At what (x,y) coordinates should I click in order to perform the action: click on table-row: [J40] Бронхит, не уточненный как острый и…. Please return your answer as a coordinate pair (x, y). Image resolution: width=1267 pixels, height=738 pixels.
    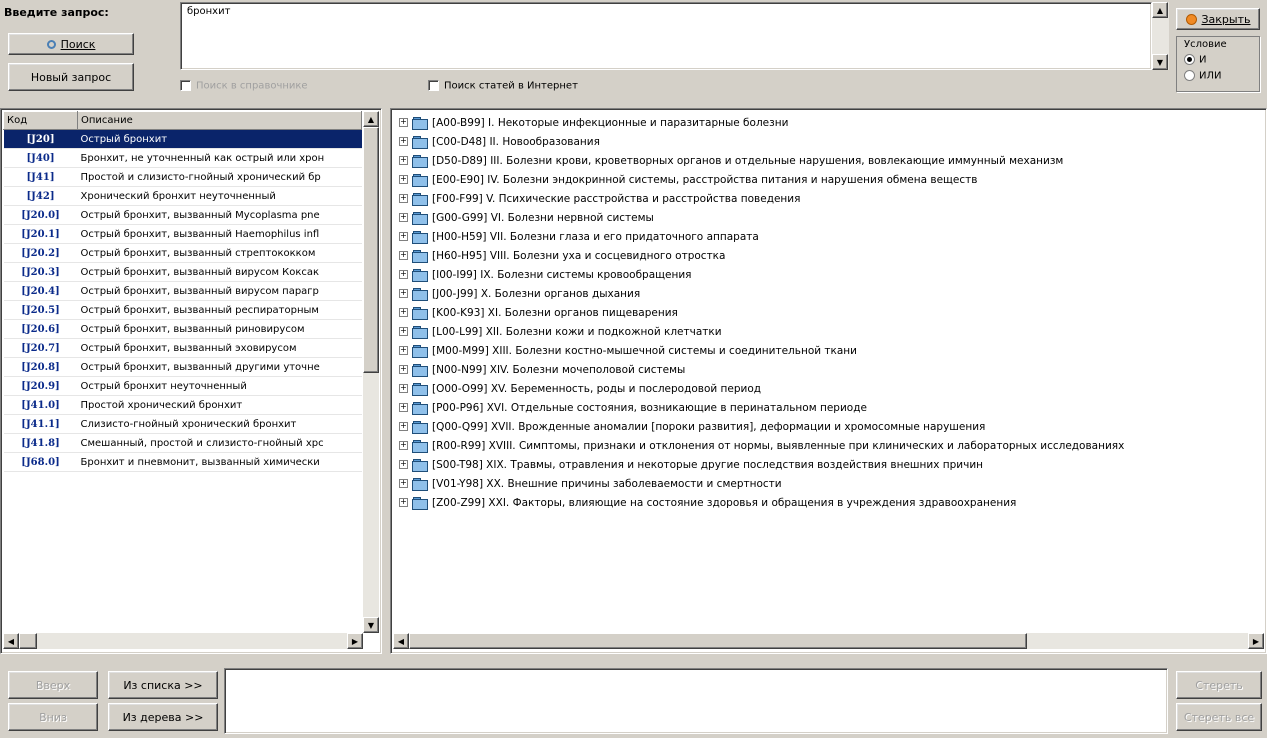
    Looking at the image, I should click on (182, 158).